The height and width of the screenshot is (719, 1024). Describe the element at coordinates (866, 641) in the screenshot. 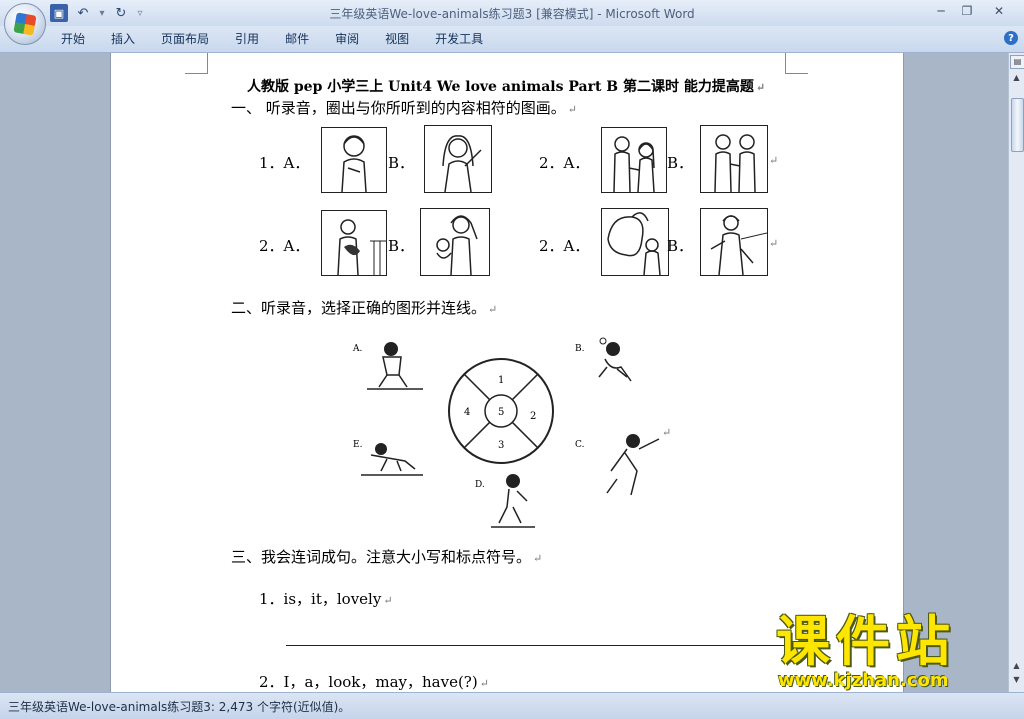

I see `watermark-brand: 课件站` at that location.